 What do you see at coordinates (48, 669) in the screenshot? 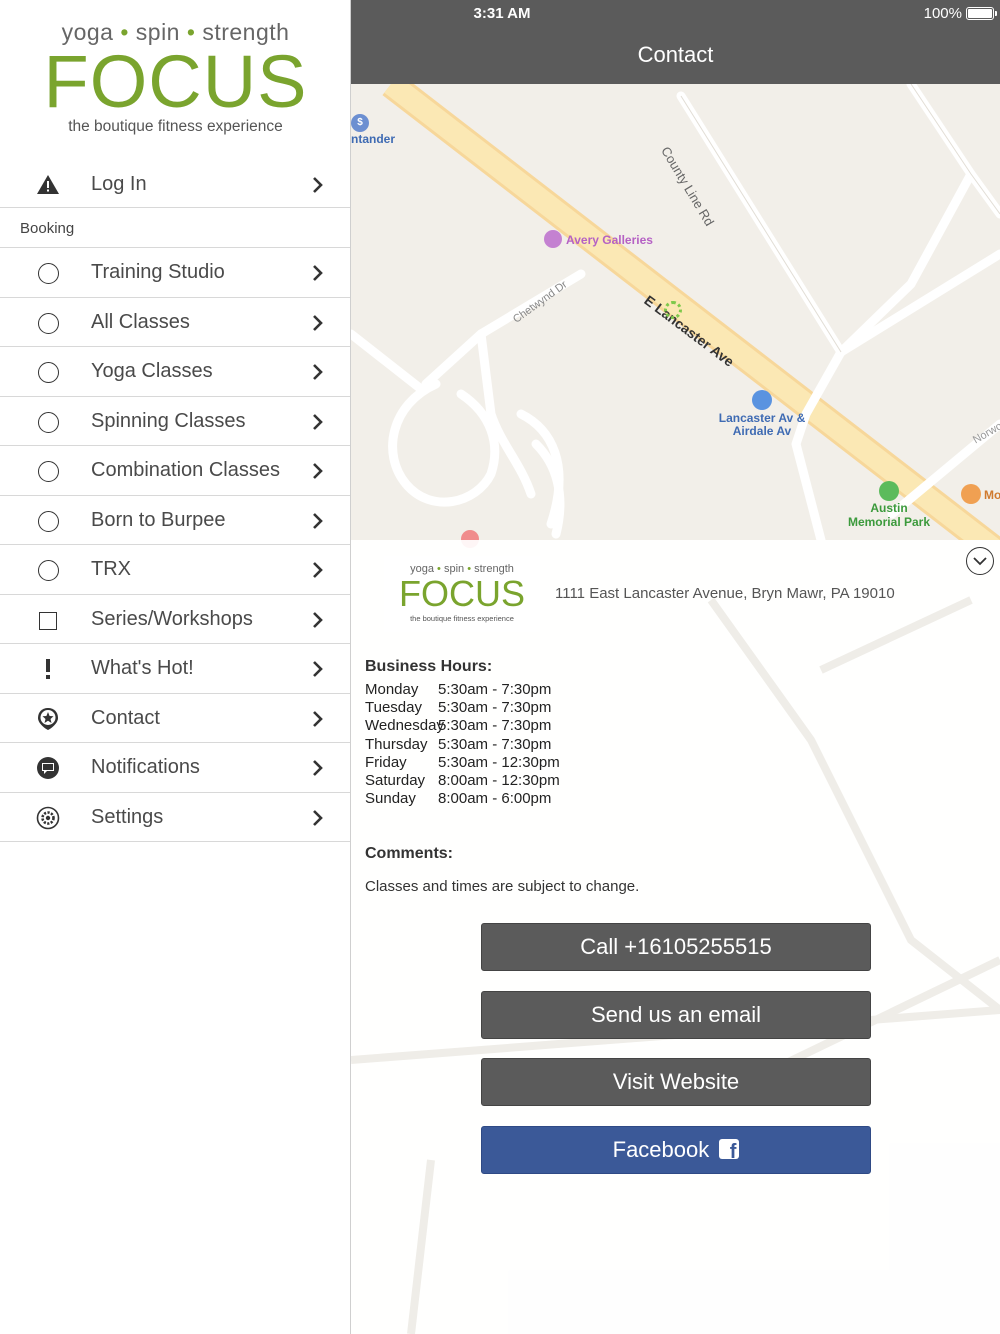
I see `exclamation-icon` at bounding box center [48, 669].